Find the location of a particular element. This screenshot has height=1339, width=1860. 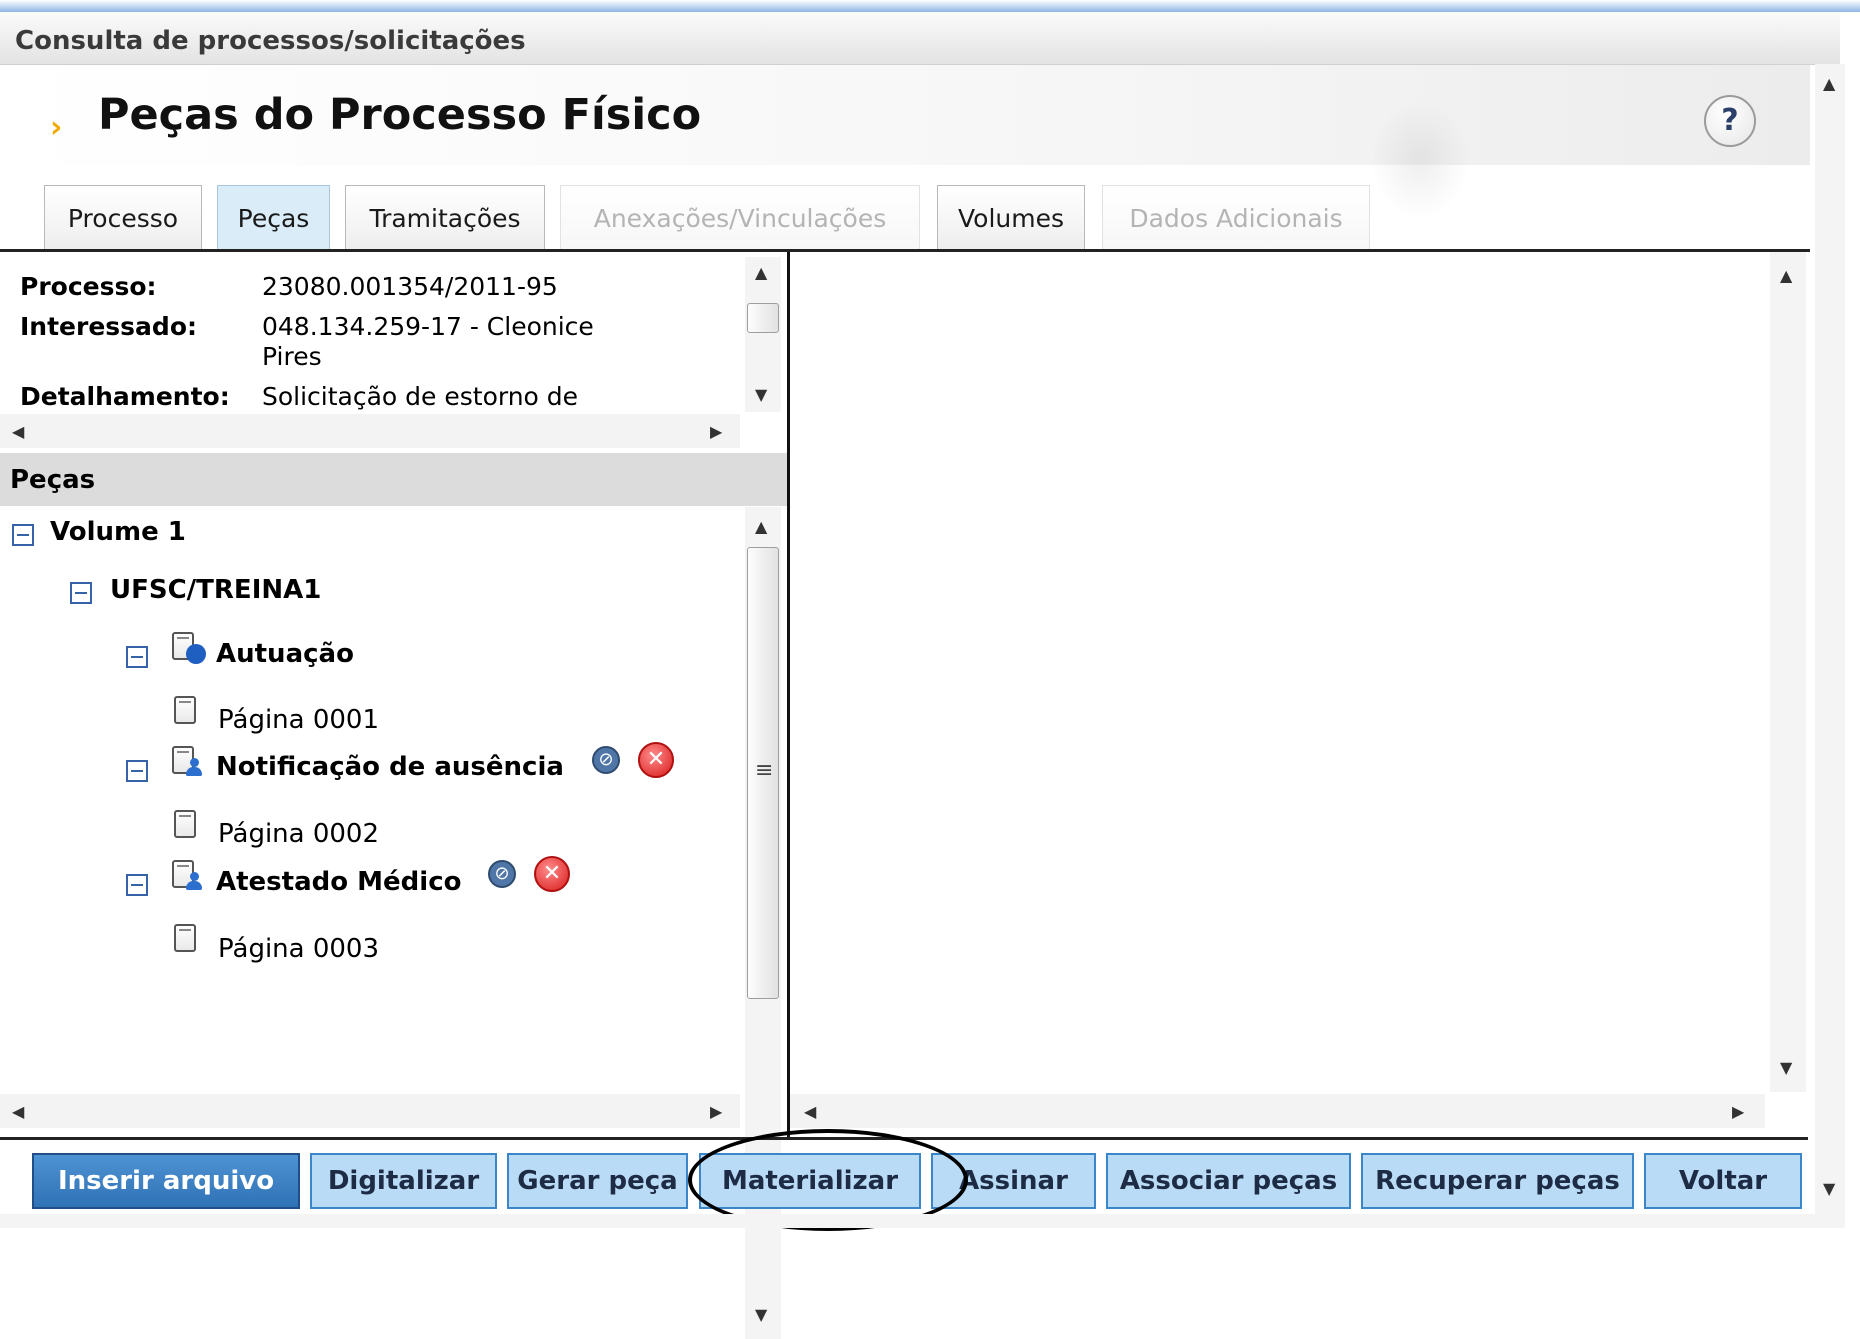

page-vertical-scrollbar: ▲ ▼ is located at coordinates (1830, 646).